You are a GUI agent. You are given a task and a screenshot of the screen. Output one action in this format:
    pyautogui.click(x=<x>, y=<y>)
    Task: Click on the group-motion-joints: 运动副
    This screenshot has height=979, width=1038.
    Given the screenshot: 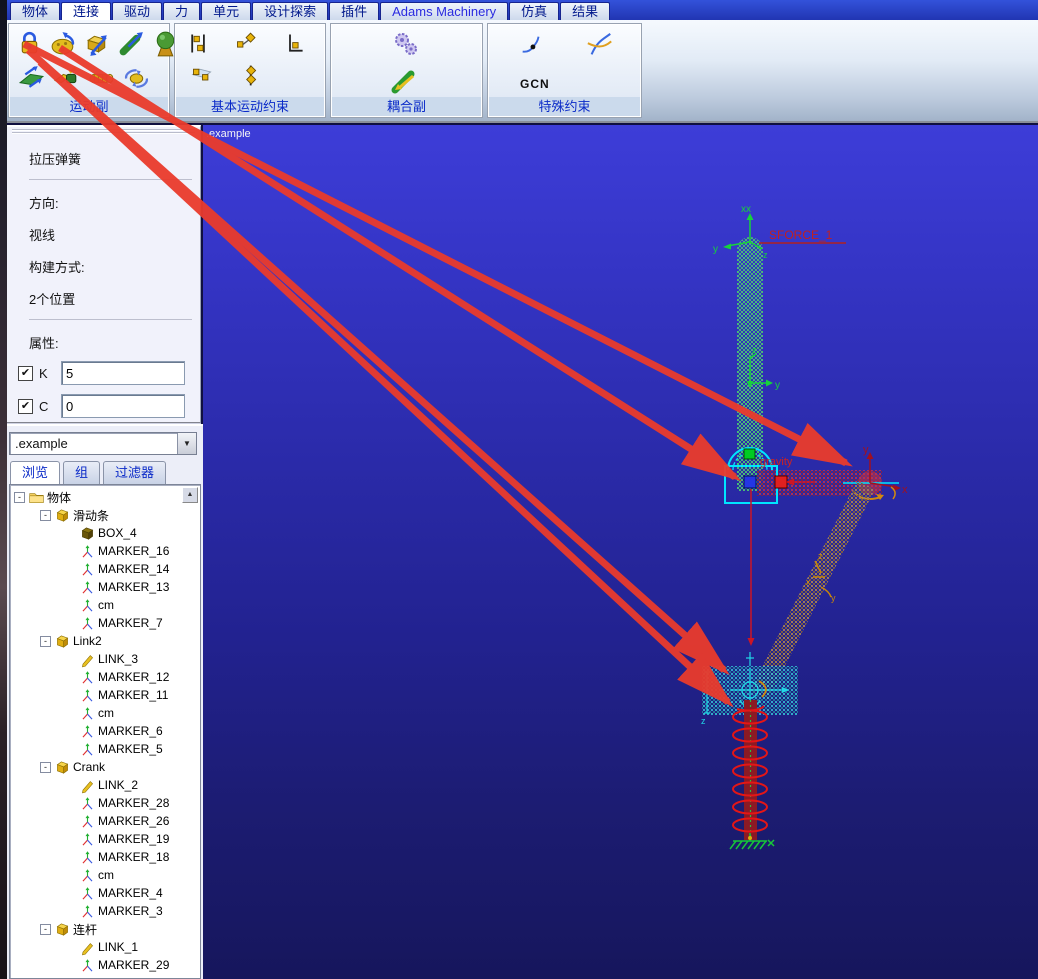 What is the action you would take?
    pyautogui.click(x=91, y=70)
    